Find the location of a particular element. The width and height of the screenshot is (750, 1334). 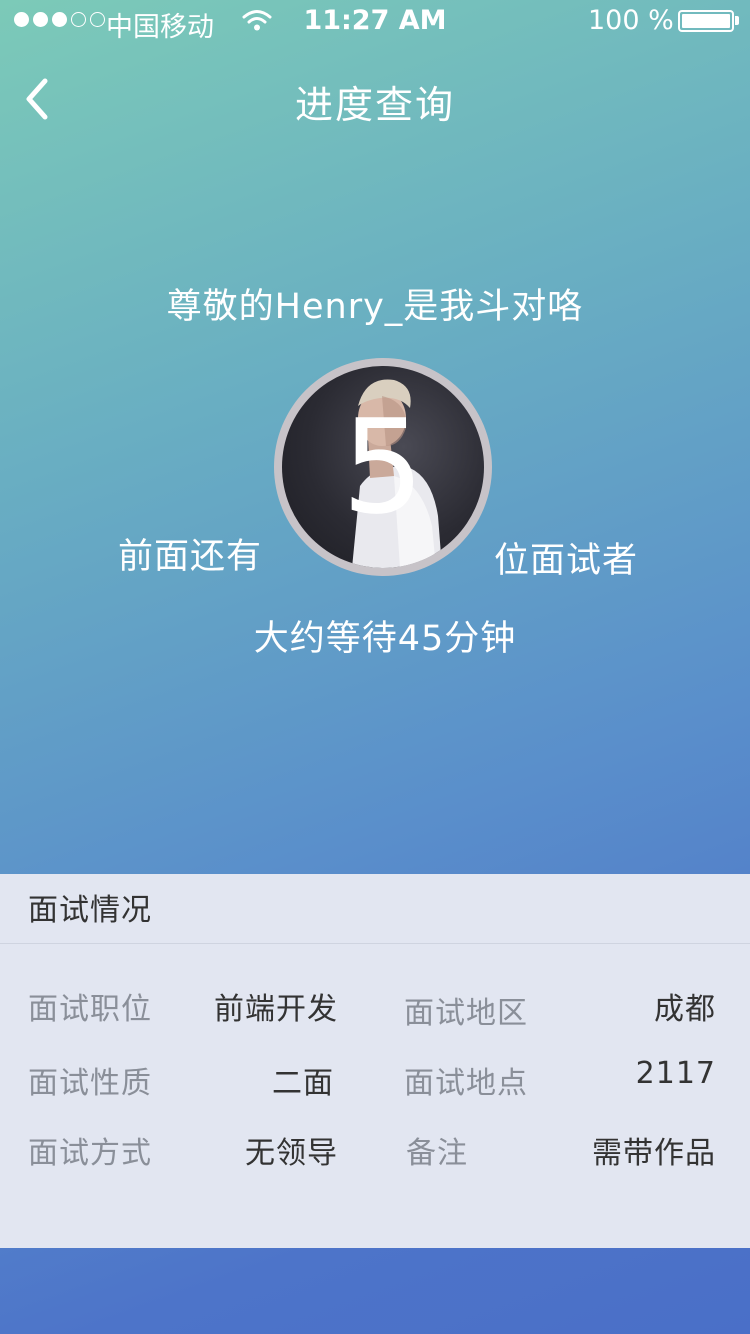

greeting-text: 尊敬的Henry_是我斗对咯 is located at coordinates (375, 307).